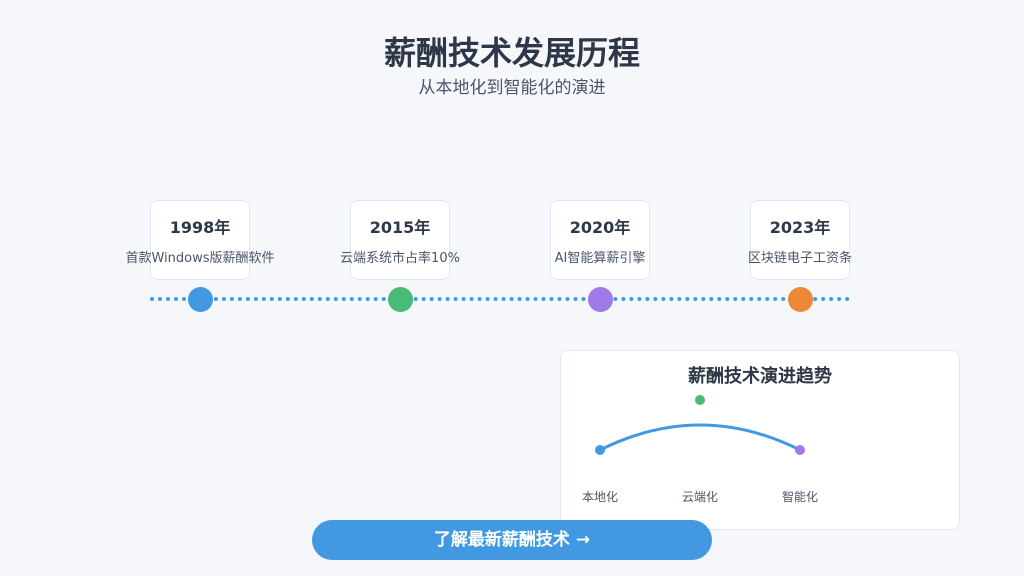 This screenshot has height=576, width=1024. Describe the element at coordinates (600, 299) in the screenshot. I see `timeline-dot-2020` at that location.